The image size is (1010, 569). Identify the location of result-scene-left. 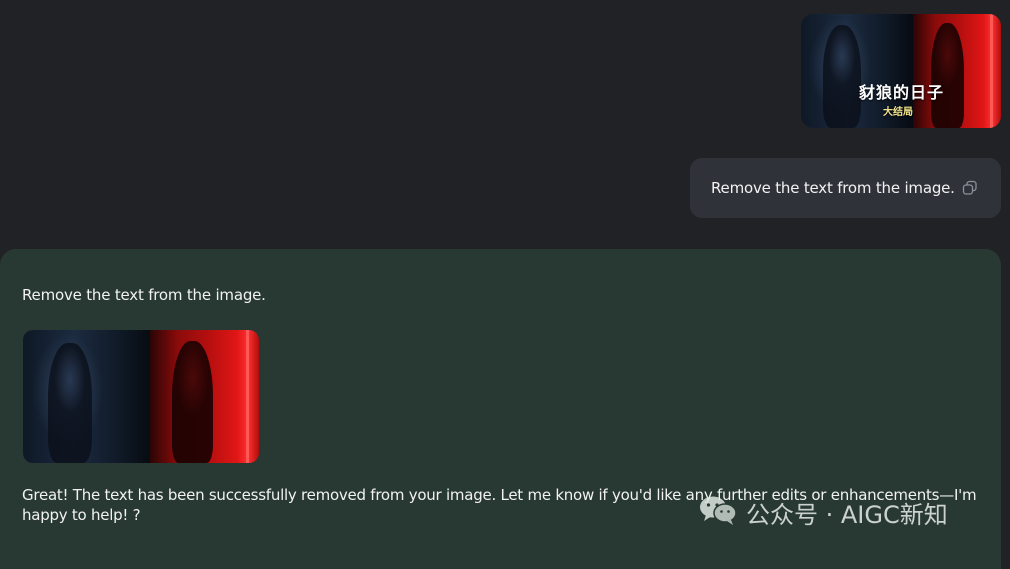
(87, 396).